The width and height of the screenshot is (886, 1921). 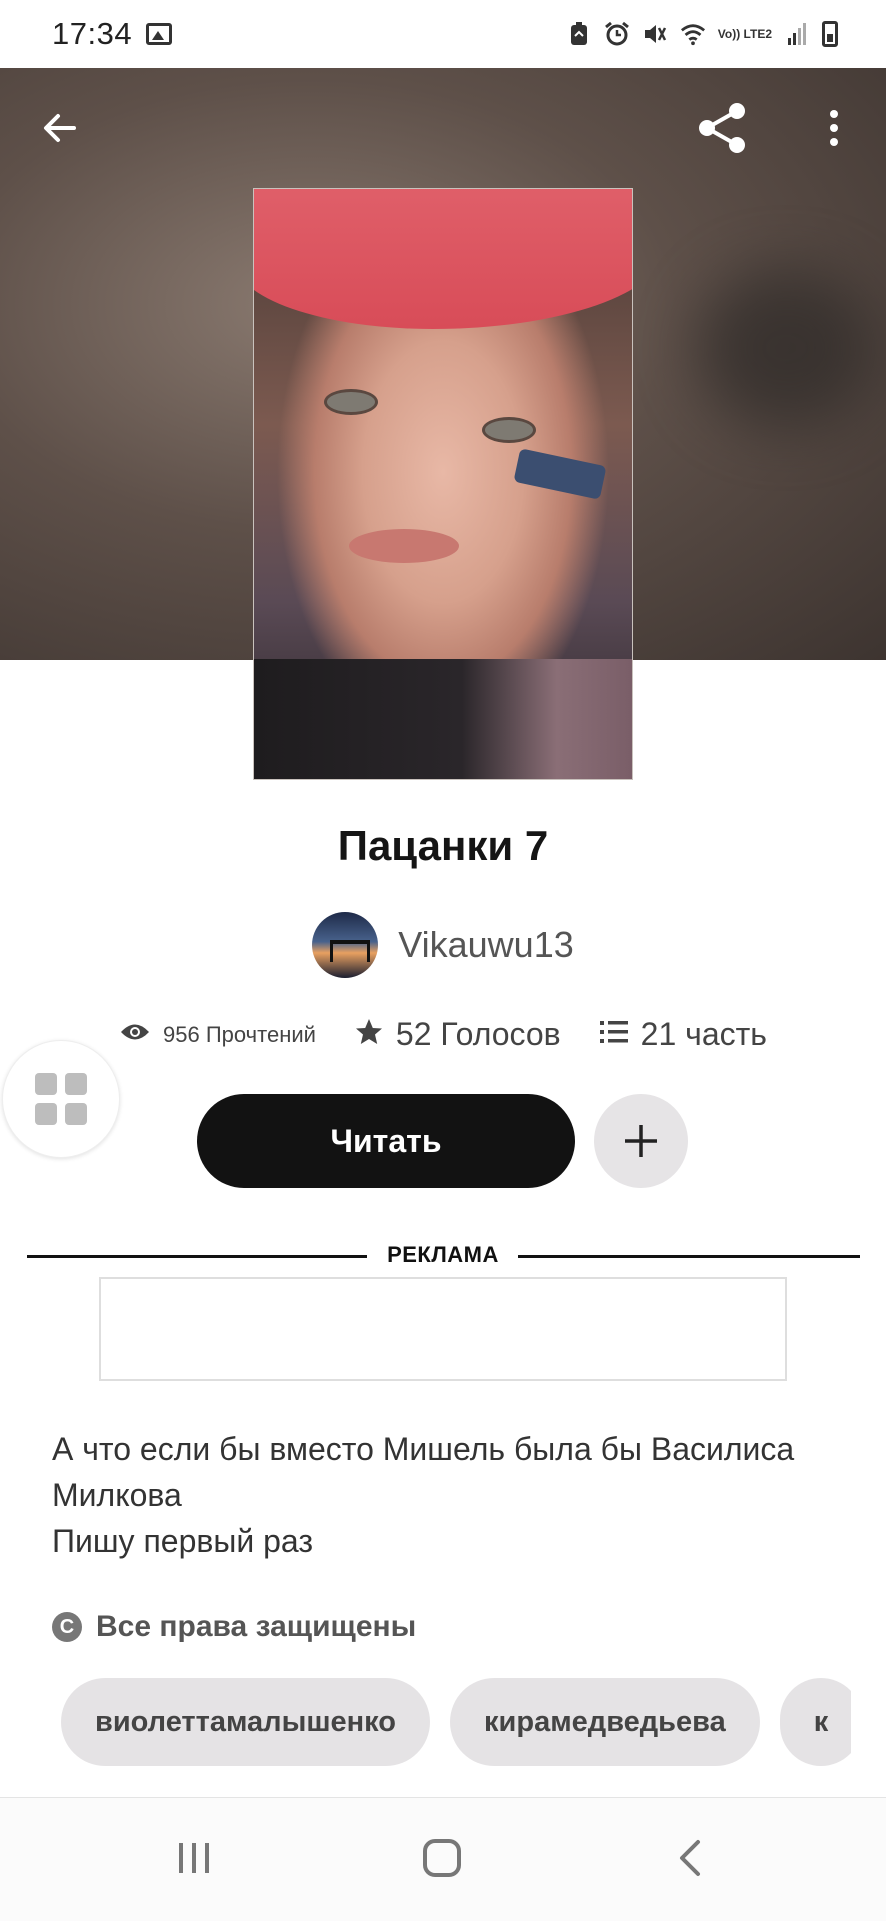 I want to click on hero-blur, so click(x=786, y=348).